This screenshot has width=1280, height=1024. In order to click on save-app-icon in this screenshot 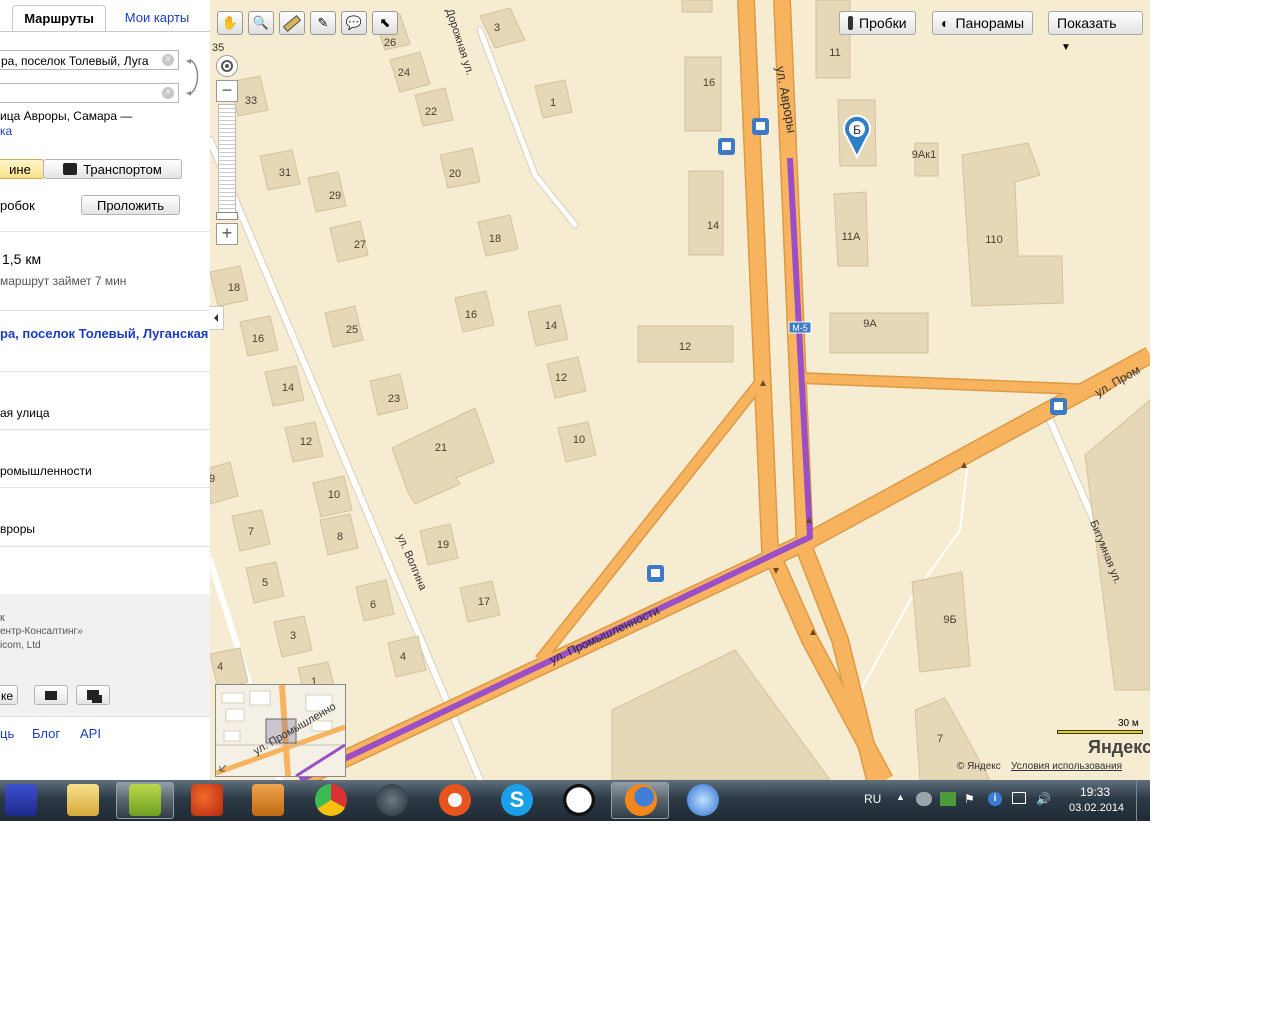, I will do `click(21, 800)`.